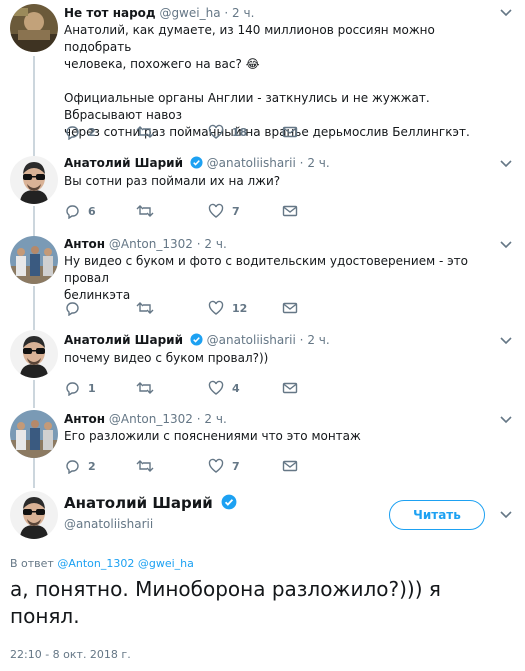  What do you see at coordinates (70, 654) in the screenshot?
I see `tweet-timestamp: 22:10 - 8 окт. 2018 г.` at bounding box center [70, 654].